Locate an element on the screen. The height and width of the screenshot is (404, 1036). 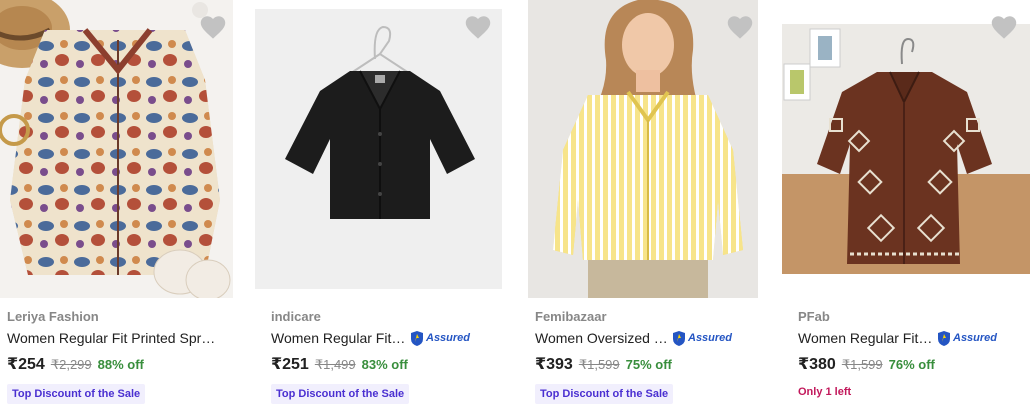
product-price: ₹254 is located at coordinates (26, 364).